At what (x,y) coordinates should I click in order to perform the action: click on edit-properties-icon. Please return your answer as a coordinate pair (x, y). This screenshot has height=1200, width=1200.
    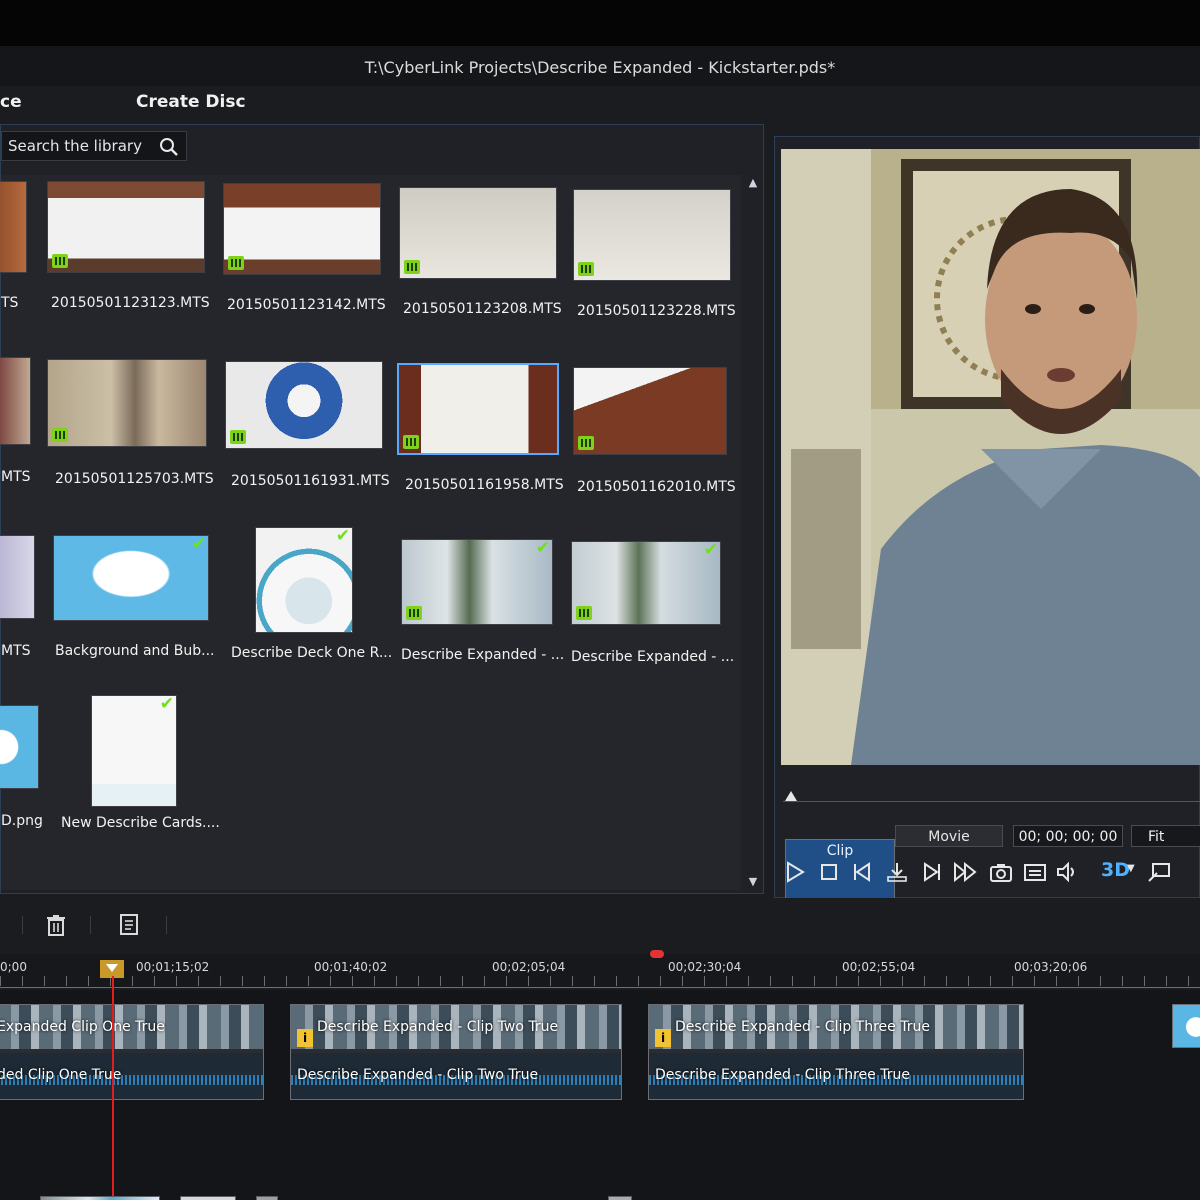
    Looking at the image, I should click on (129, 924).